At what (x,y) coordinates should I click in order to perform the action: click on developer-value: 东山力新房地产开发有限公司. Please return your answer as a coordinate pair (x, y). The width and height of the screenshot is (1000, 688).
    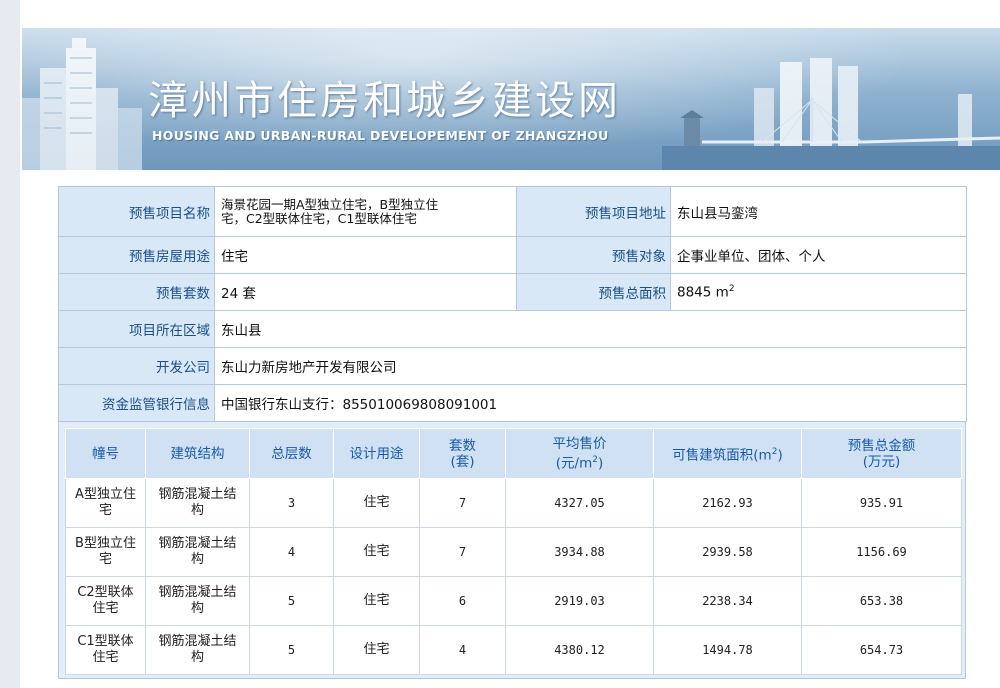
    Looking at the image, I should click on (590, 366).